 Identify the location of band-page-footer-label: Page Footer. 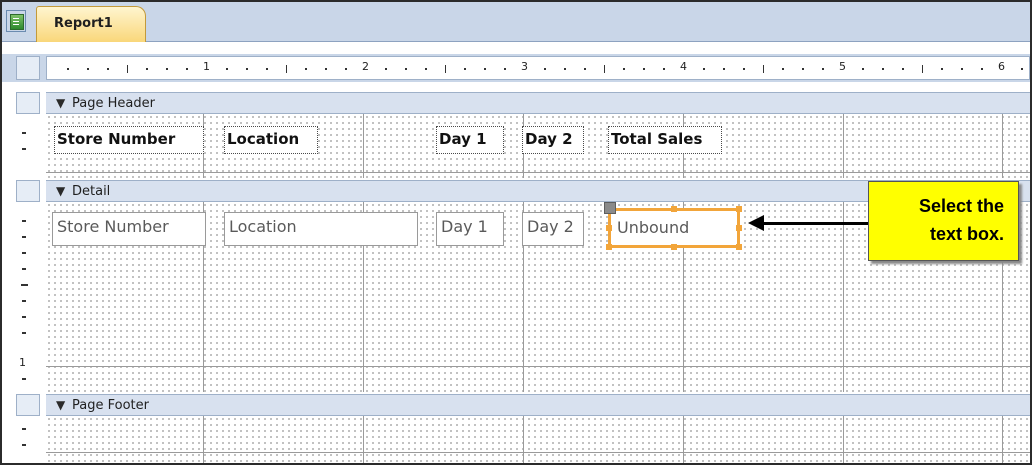
(110, 405).